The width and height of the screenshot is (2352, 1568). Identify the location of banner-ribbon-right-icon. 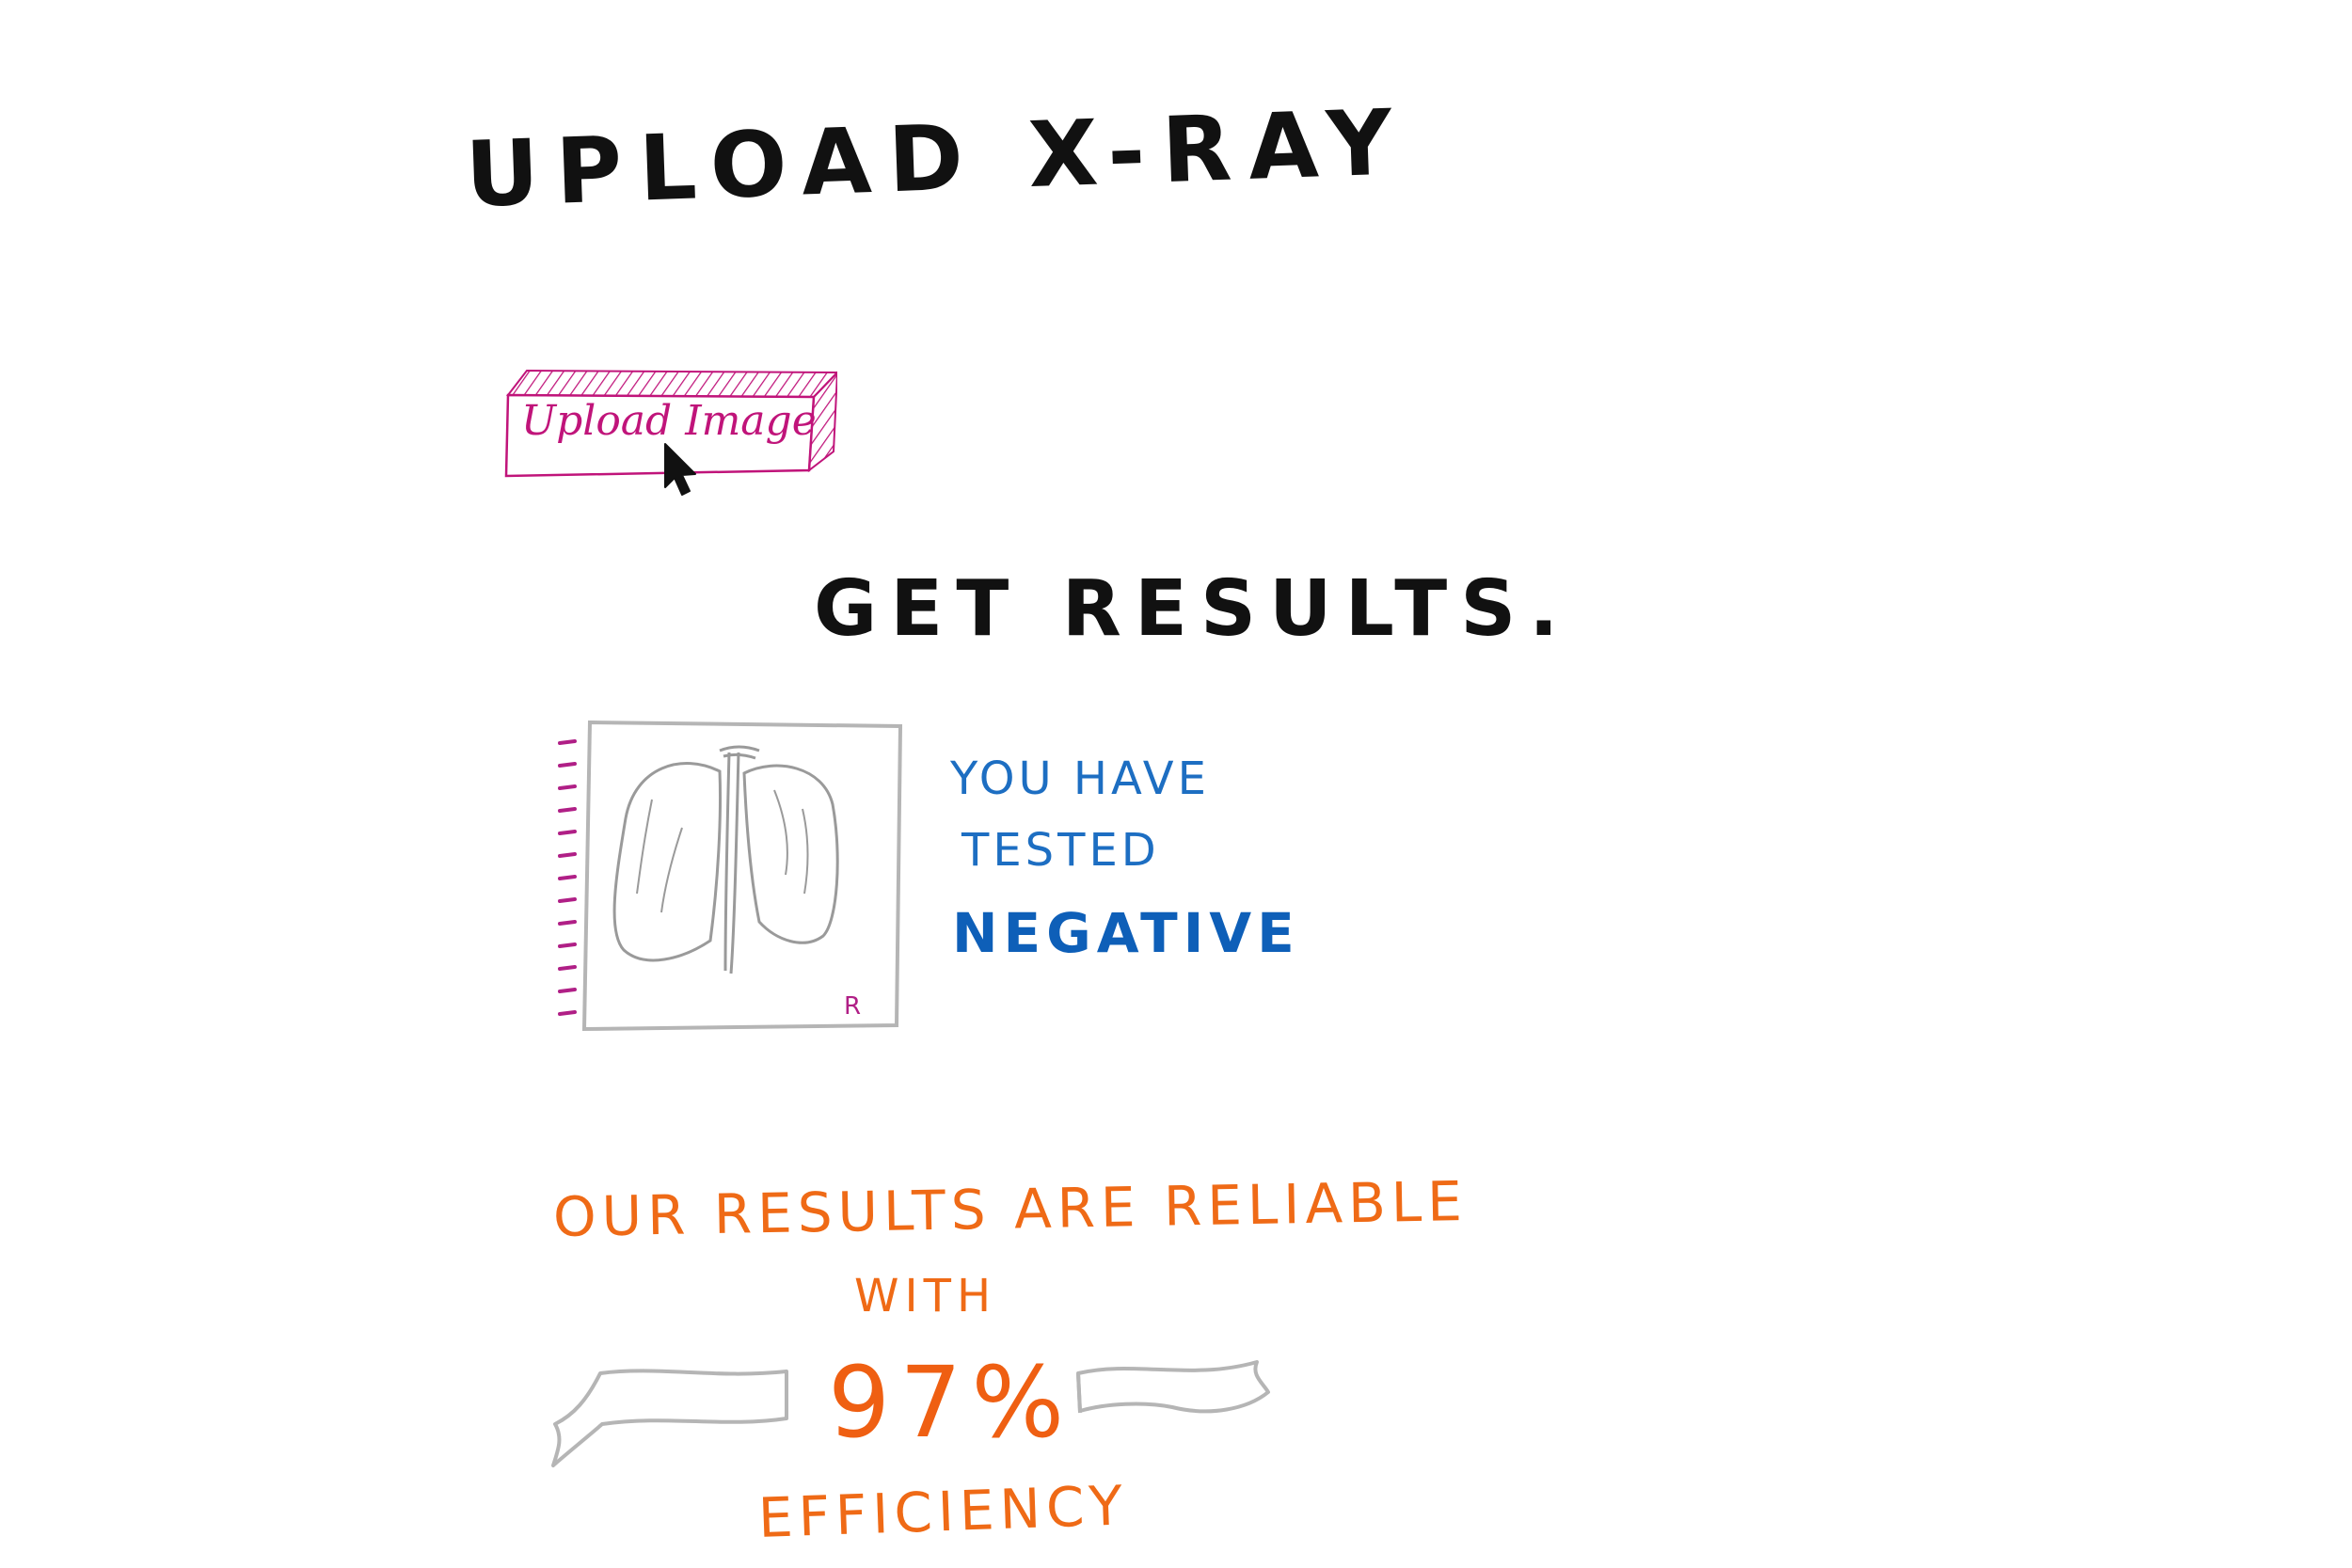
(1173, 1387).